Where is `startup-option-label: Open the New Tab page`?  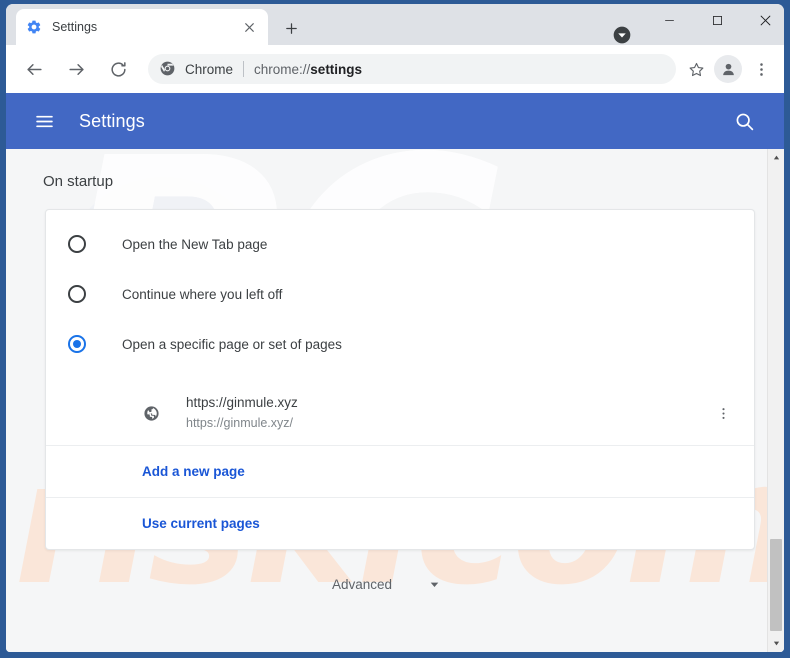
startup-option-label: Open the New Tab page is located at coordinates (195, 244).